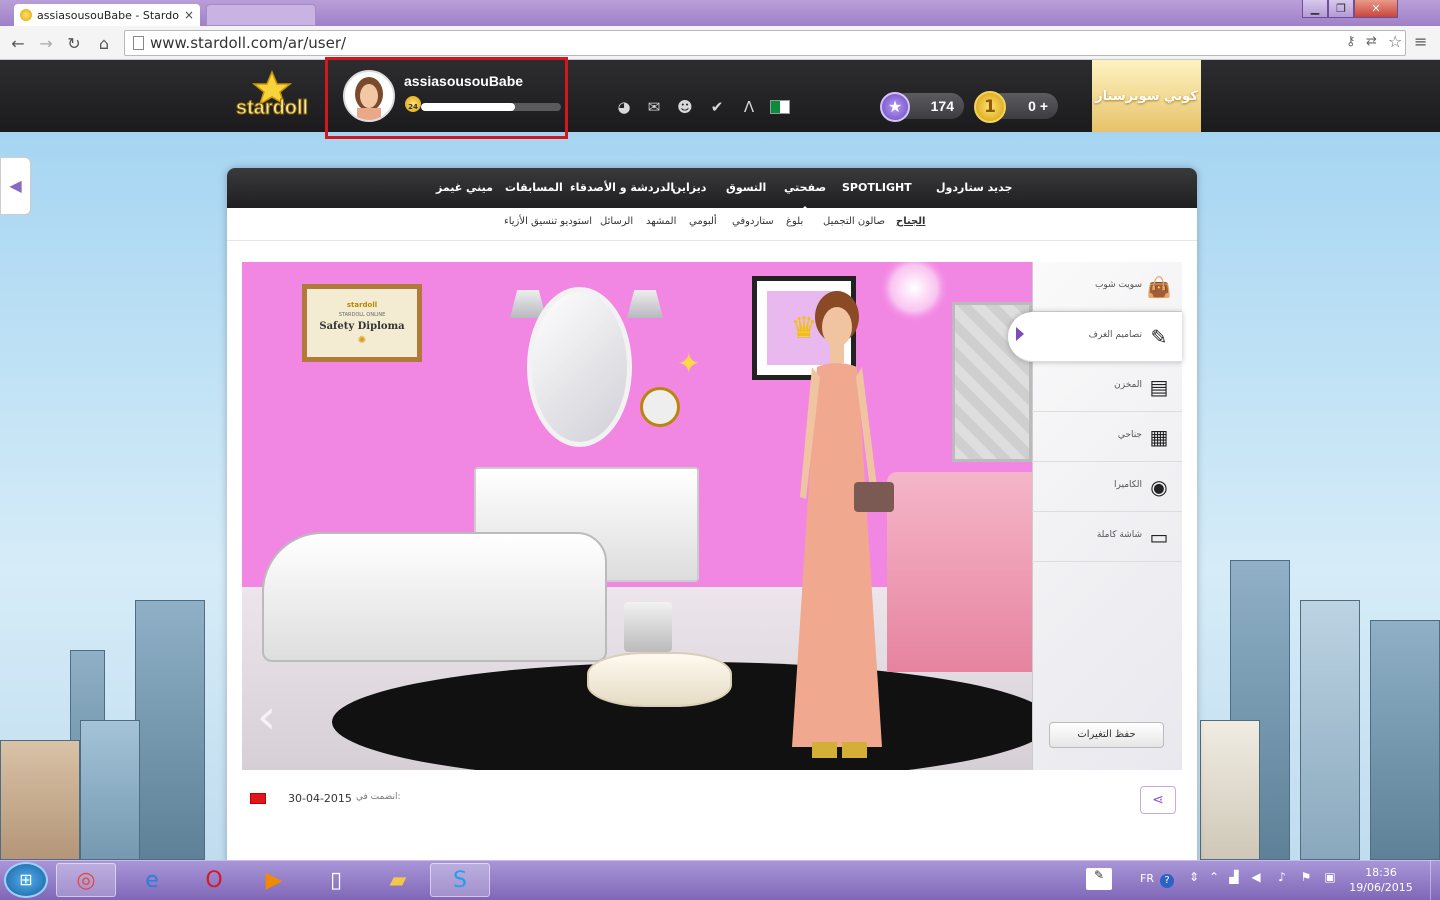 Image resolution: width=1440 pixels, height=900 pixels. I want to click on bookmark-star-icon: ☆, so click(1395, 41).